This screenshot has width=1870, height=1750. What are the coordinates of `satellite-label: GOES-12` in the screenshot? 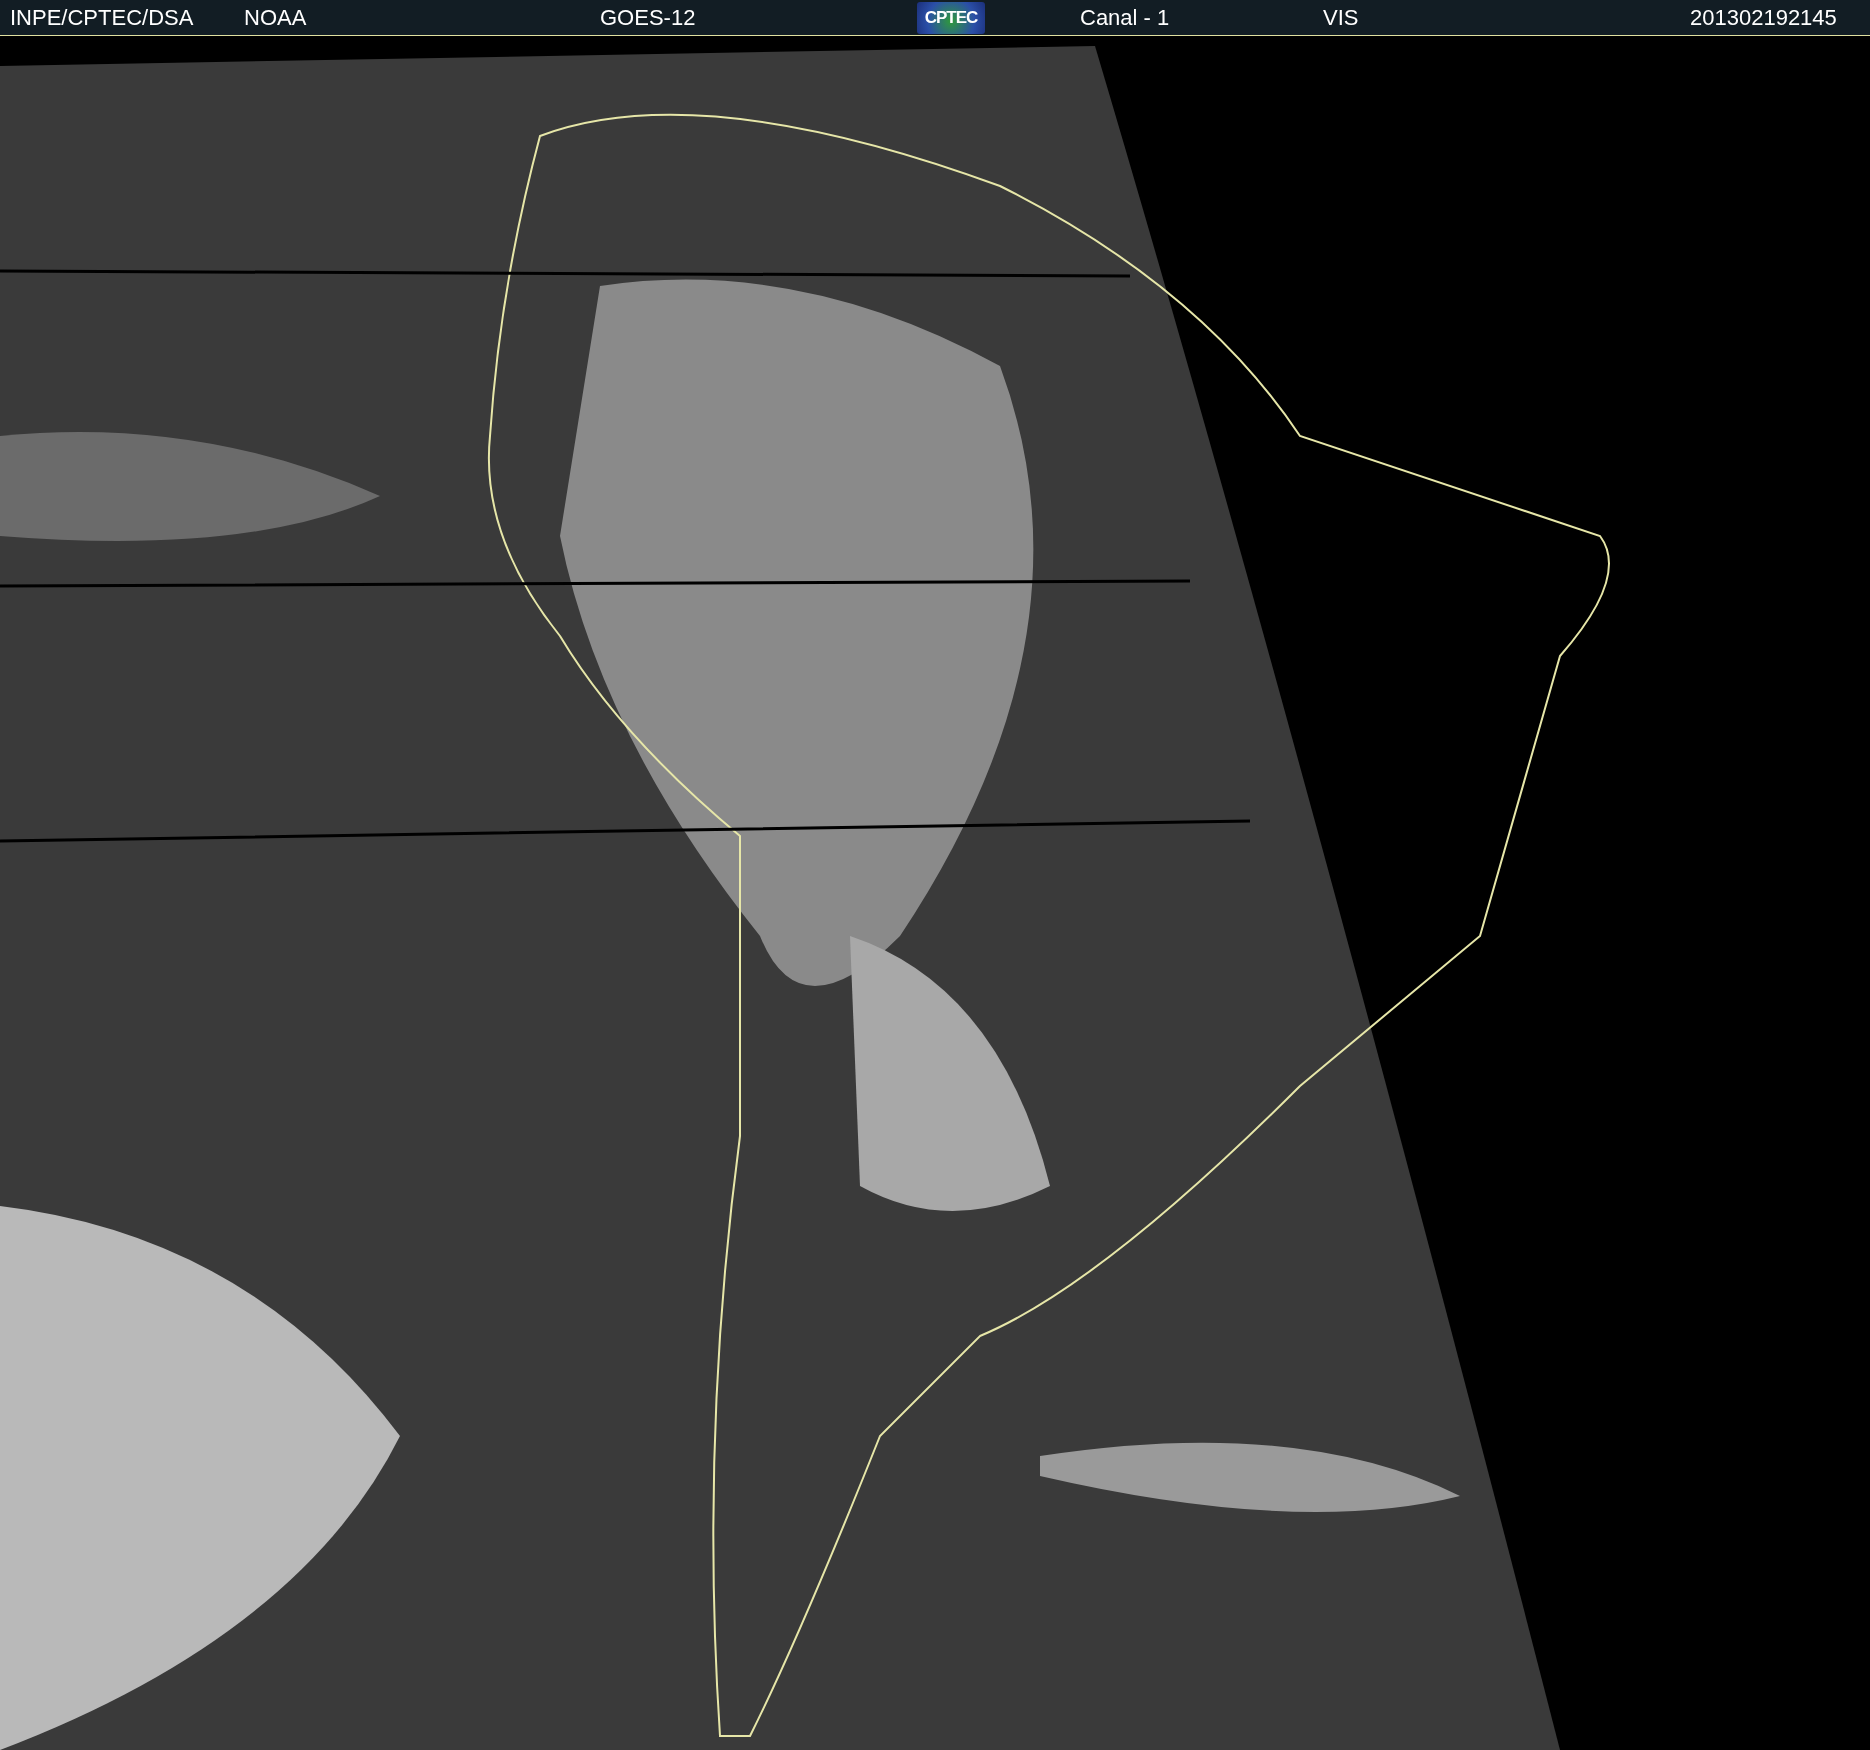 It's located at (648, 17).